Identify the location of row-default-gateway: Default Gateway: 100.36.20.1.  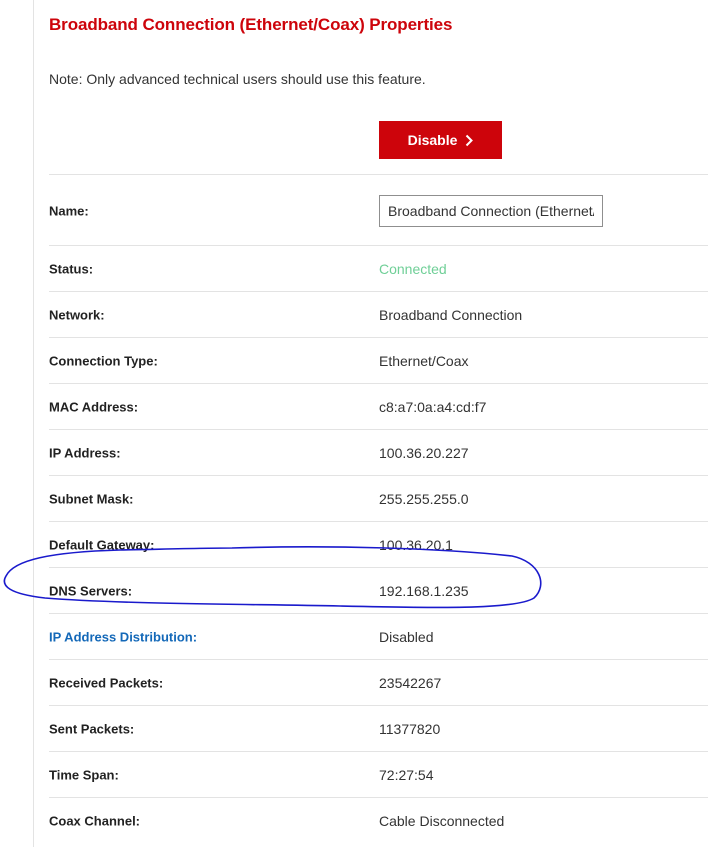
(378, 544).